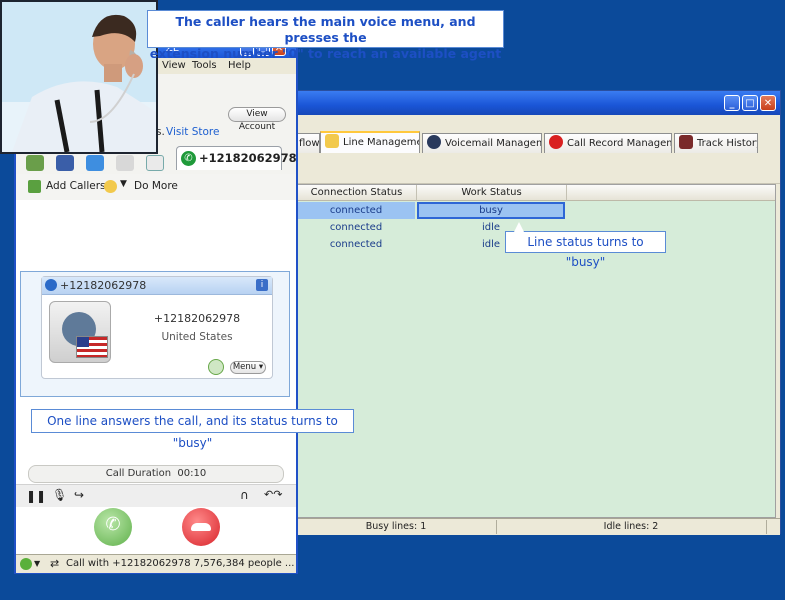 This screenshot has height=600, width=785. Describe the element at coordinates (125, 163) in the screenshot. I see `tools-icon` at that location.